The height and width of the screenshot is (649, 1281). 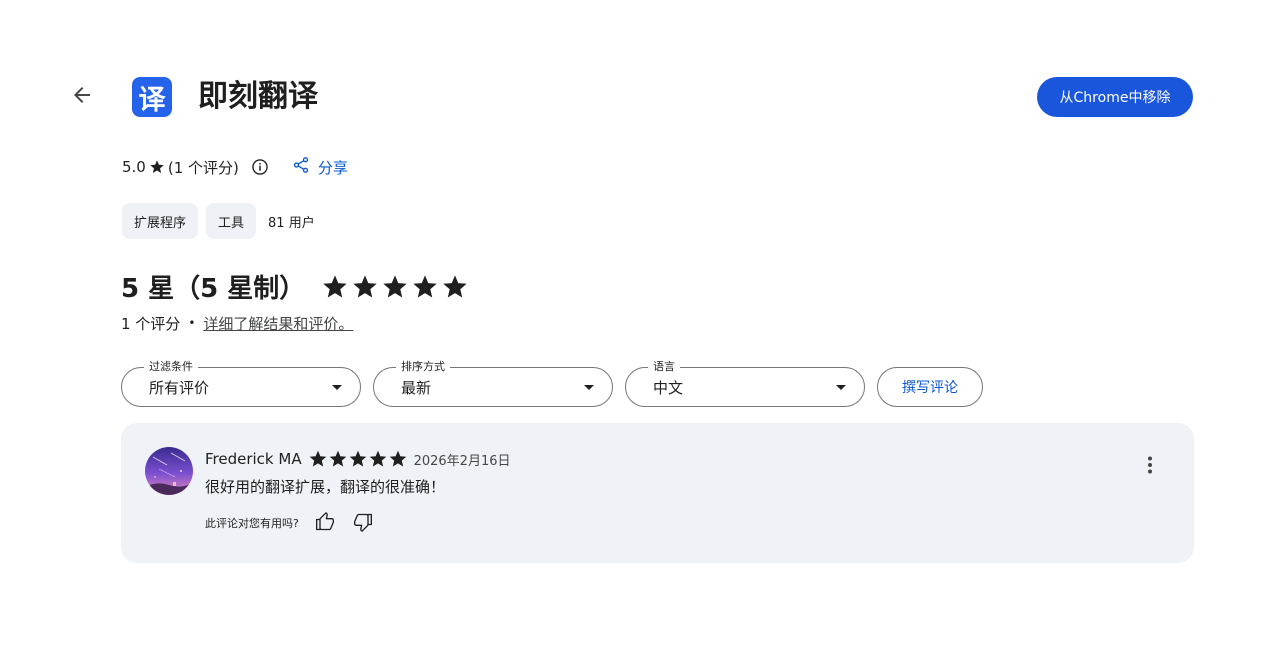 I want to click on thumbs-up-icon, so click(x=325, y=523).